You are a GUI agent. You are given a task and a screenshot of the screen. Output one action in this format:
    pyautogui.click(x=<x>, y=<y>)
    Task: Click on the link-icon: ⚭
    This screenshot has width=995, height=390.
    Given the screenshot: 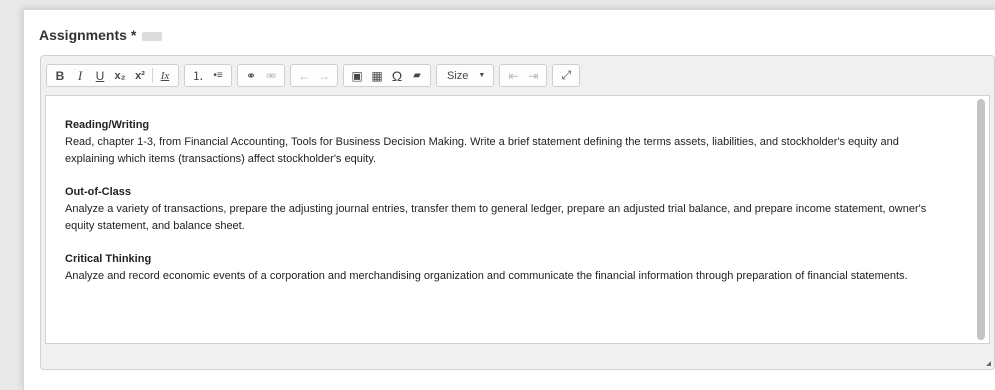 What is the action you would take?
    pyautogui.click(x=251, y=75)
    